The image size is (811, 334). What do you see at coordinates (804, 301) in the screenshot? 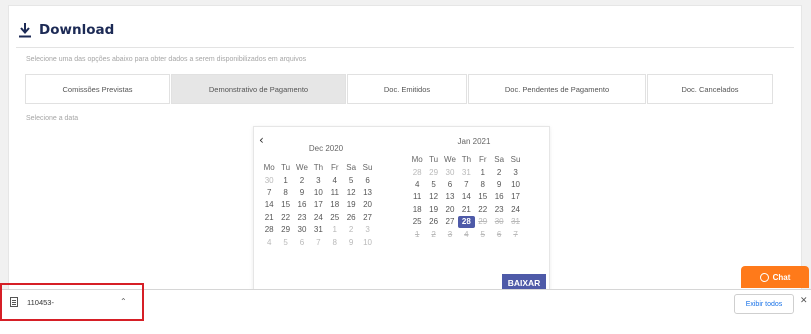
I see `close-icon: ✕` at bounding box center [804, 301].